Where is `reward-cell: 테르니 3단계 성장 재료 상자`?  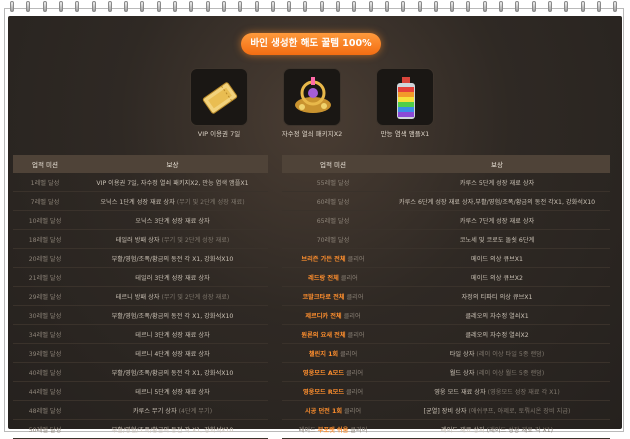
reward-cell: 테르니 3단계 성장 재료 상자 is located at coordinates (172, 334).